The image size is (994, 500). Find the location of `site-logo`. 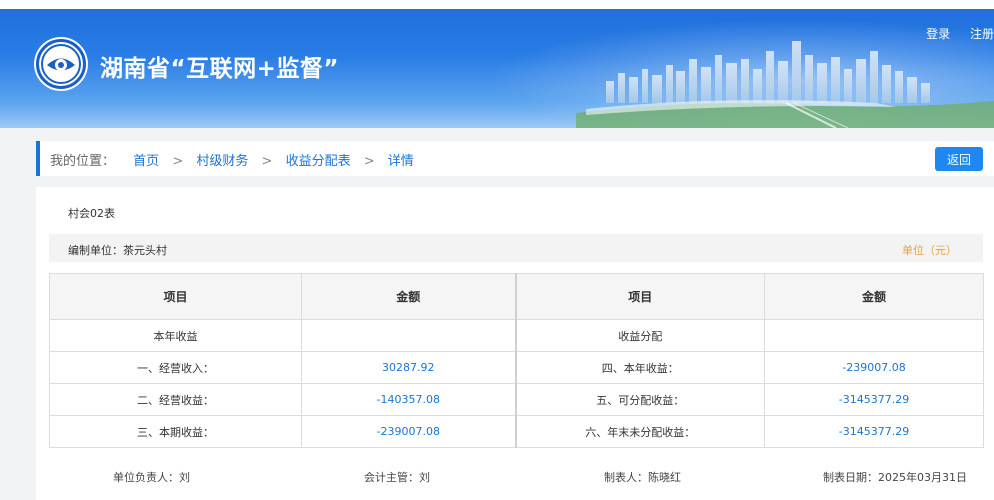

site-logo is located at coordinates (61, 64).